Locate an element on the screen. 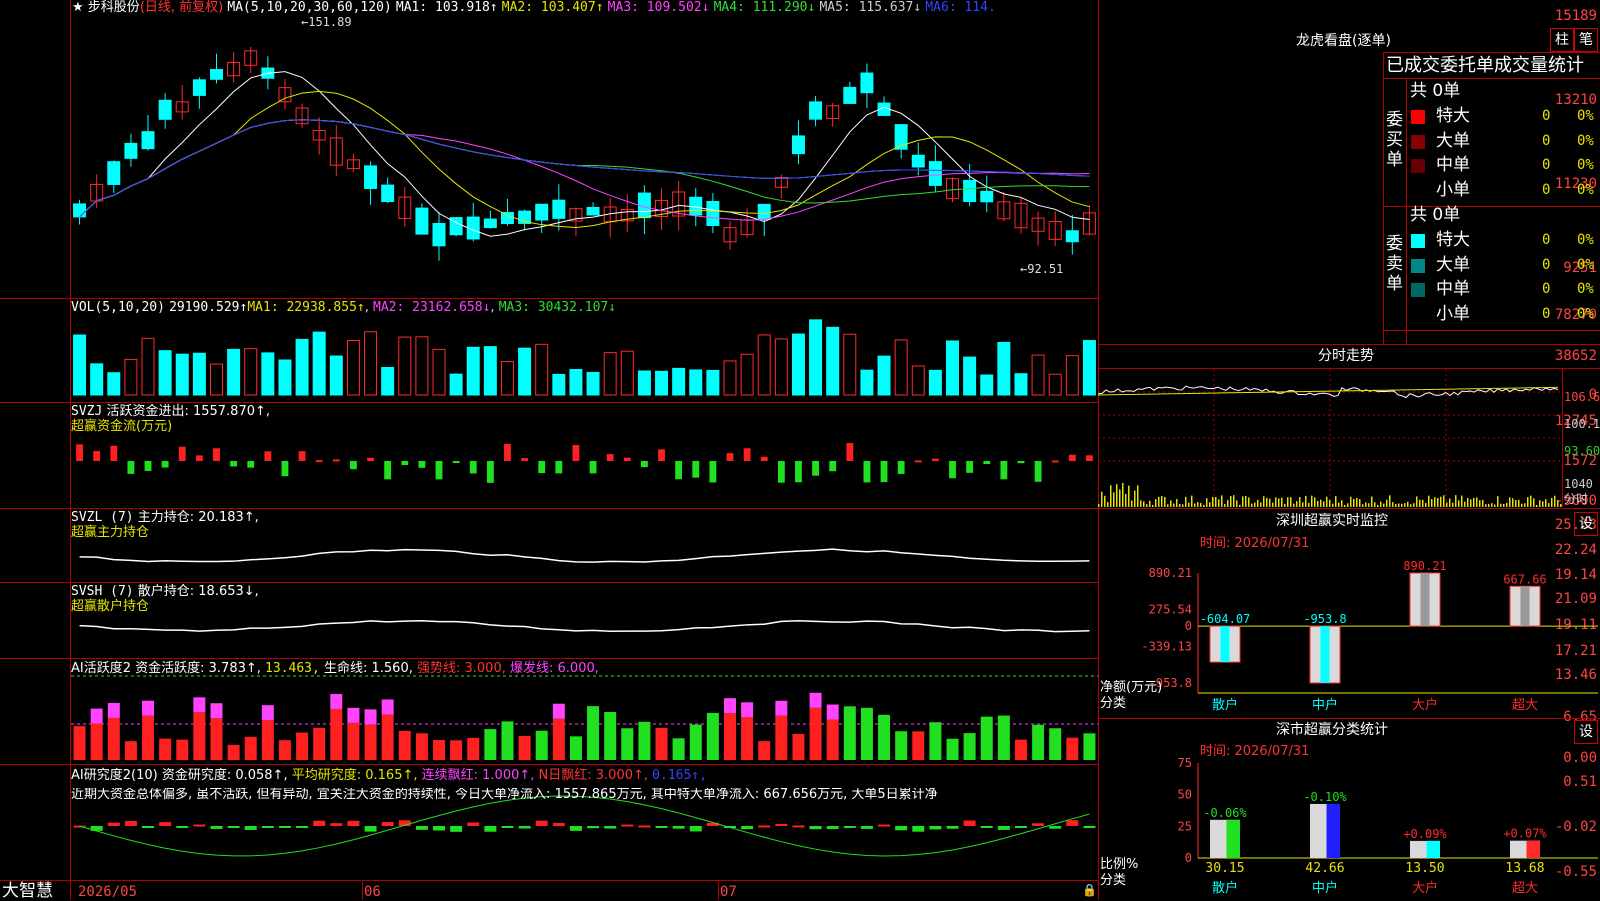 The width and height of the screenshot is (1600, 901). classify-y-tick: 75 is located at coordinates (1185, 764).